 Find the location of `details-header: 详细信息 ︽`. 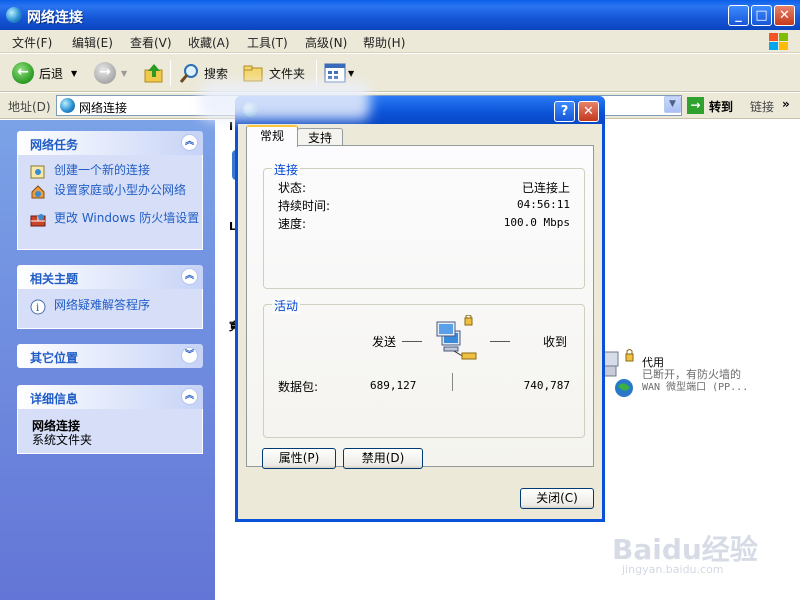

details-header: 详细信息 ︽ is located at coordinates (110, 397).